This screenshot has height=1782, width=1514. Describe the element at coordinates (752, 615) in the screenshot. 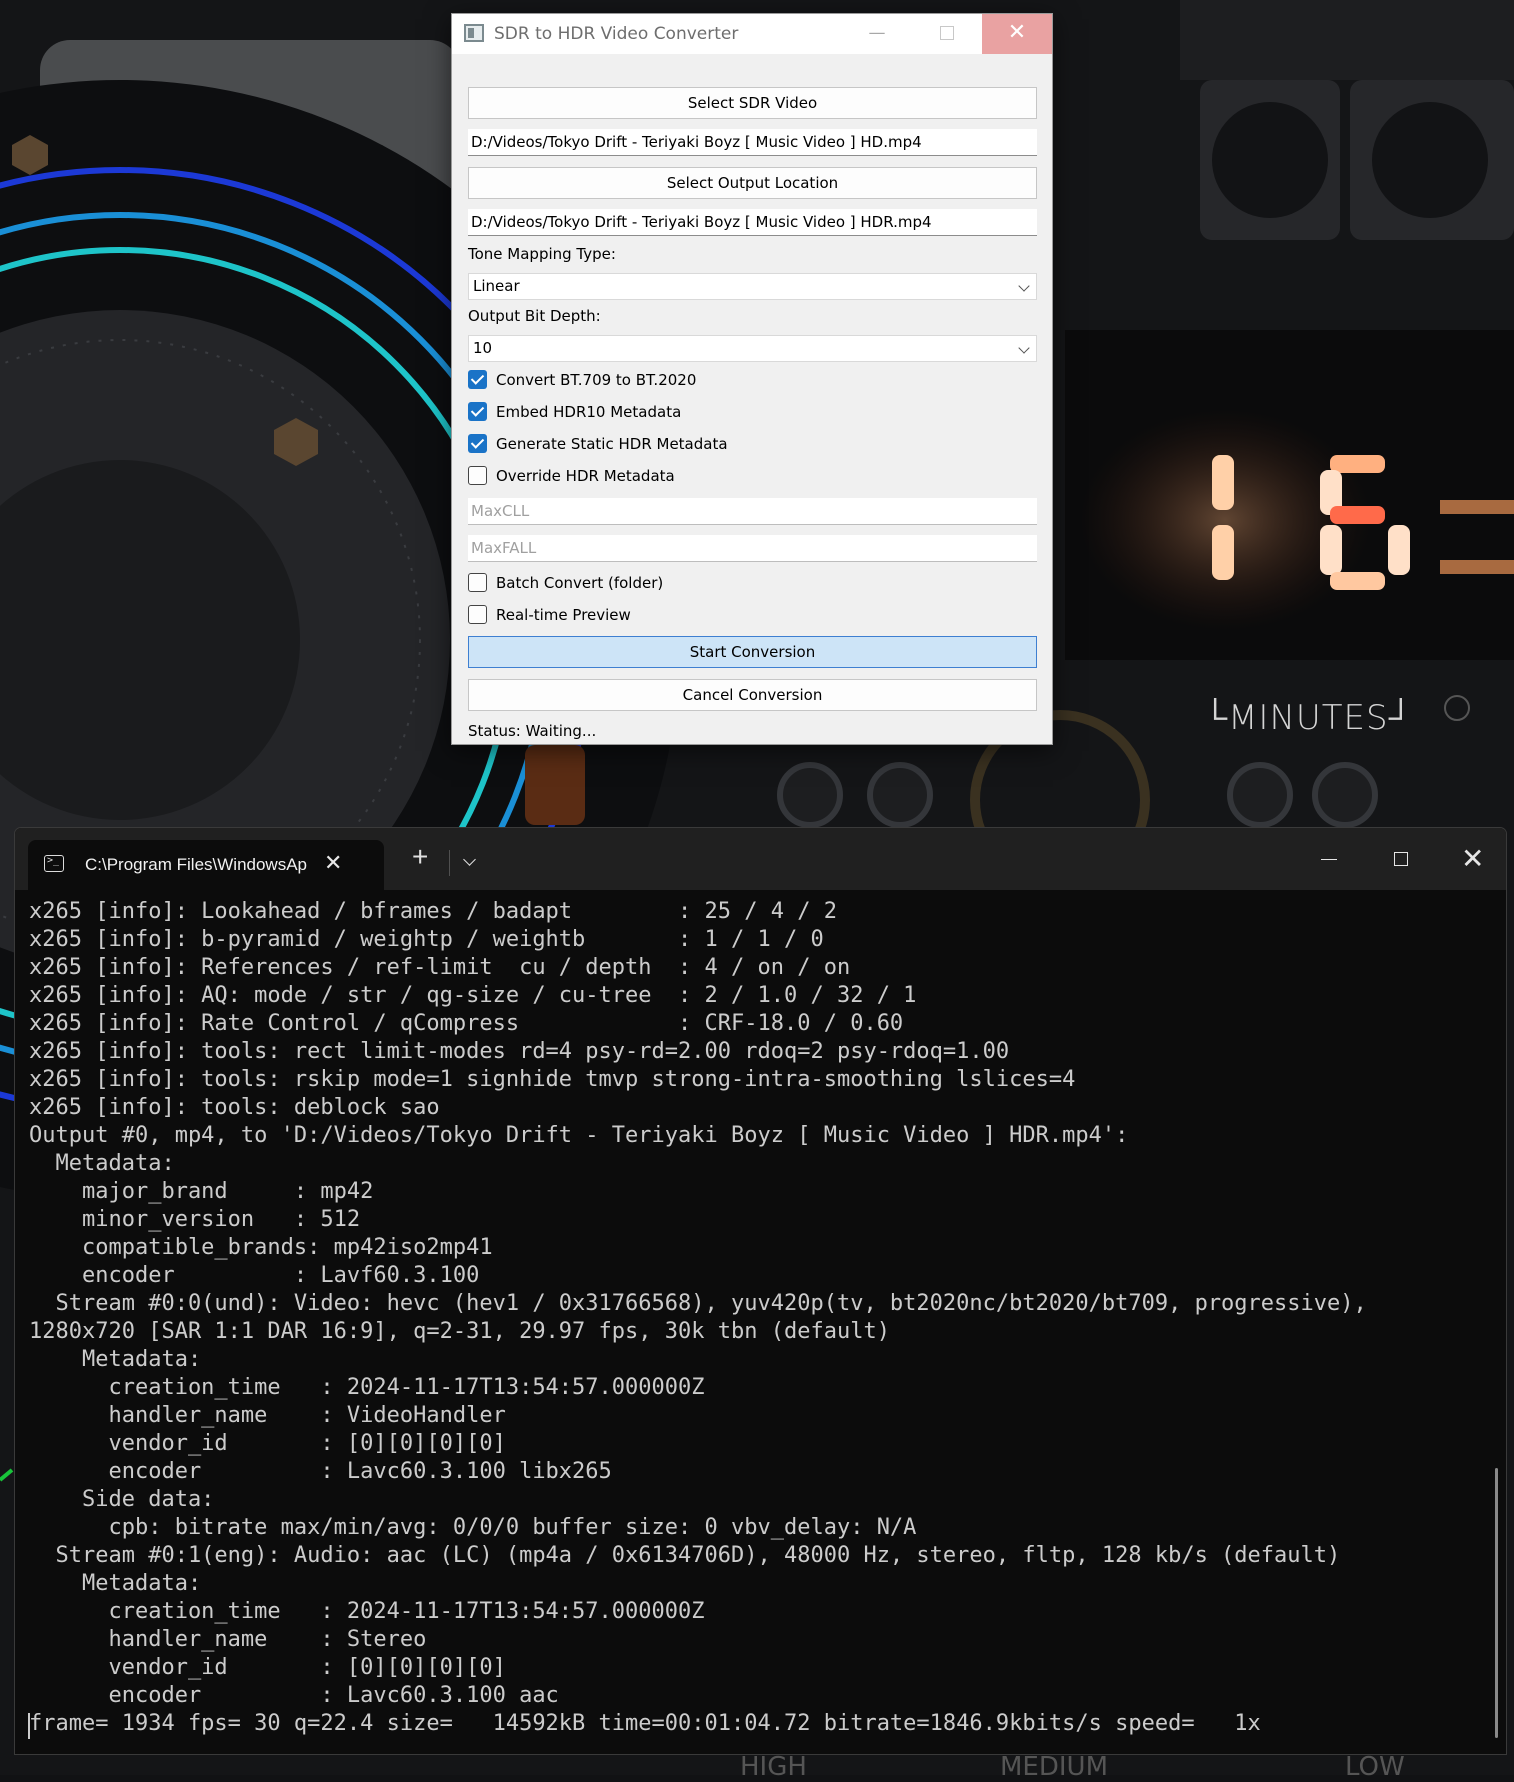

I see `realtime-preview-checkbox: Real-time Preview` at that location.